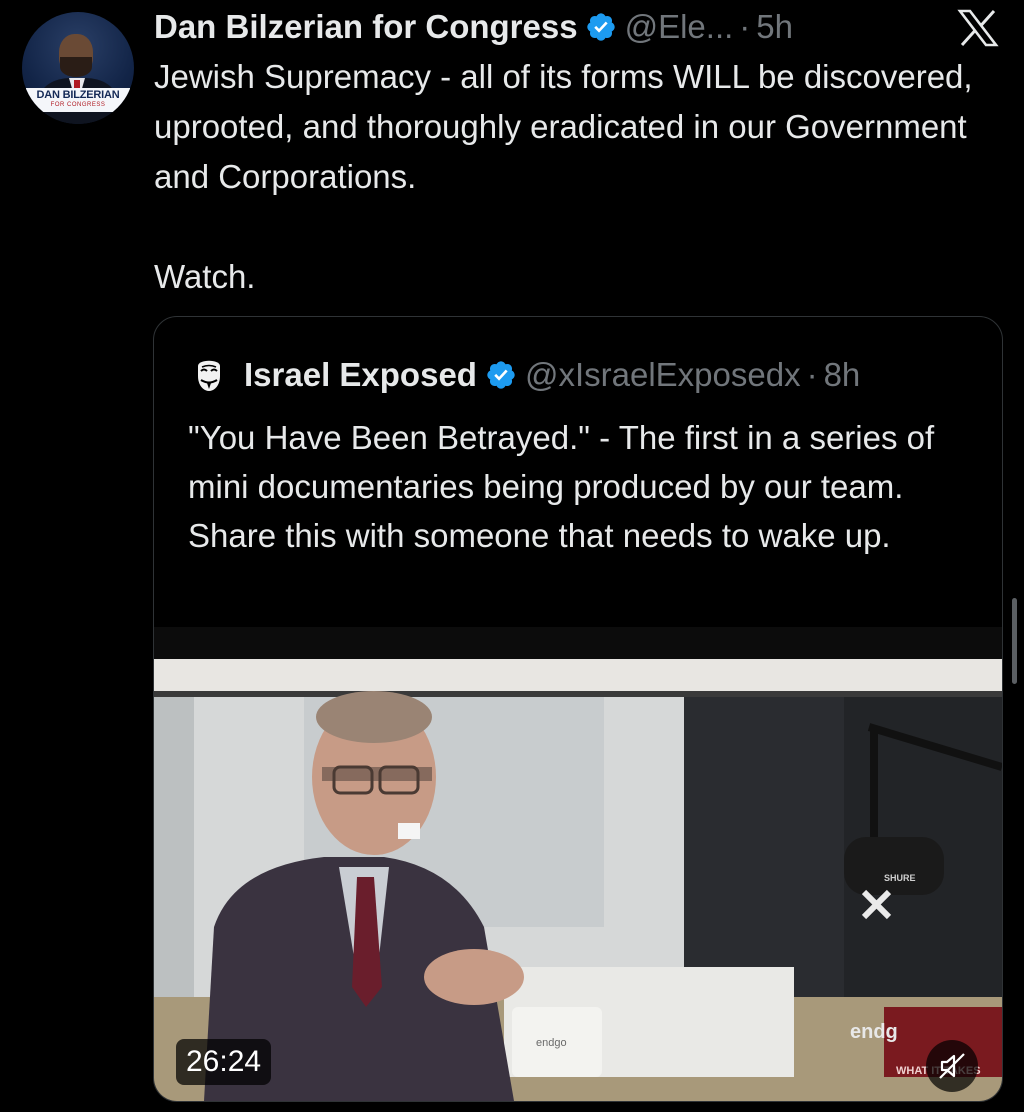 Image resolution: width=1024 pixels, height=1112 pixels. What do you see at coordinates (501, 375) in the screenshot?
I see `quoted-verified-badge-icon` at bounding box center [501, 375].